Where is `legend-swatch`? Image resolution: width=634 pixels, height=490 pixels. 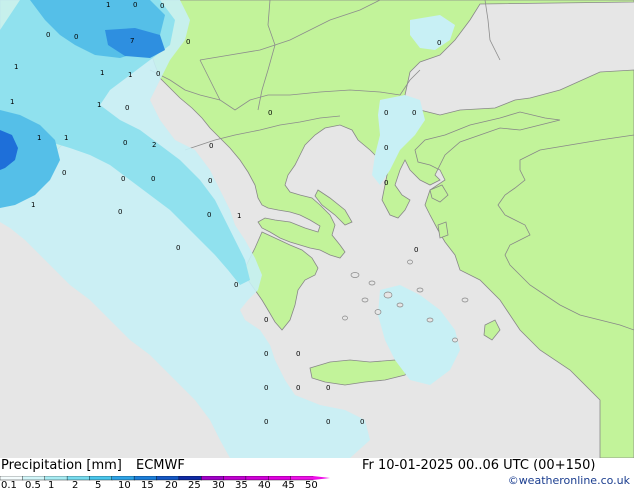
legend-swatch is located at coordinates (78, 478).